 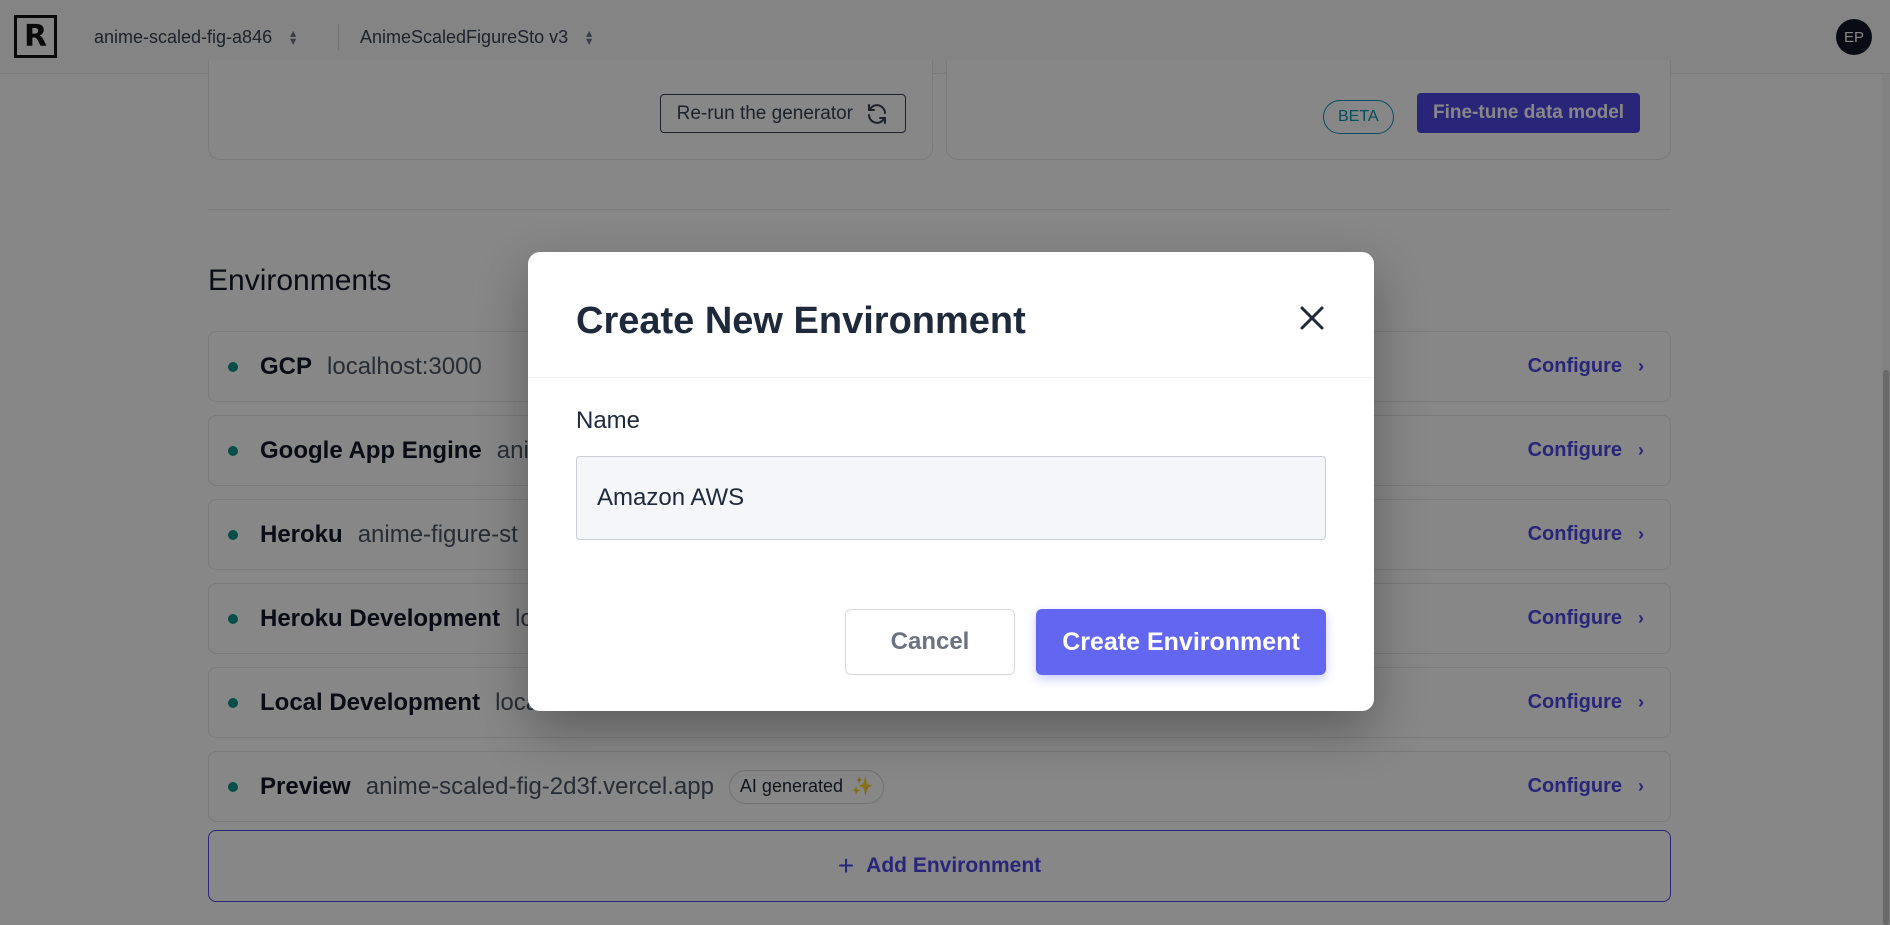 I want to click on modal-header: Create New Environment, so click(x=951, y=315).